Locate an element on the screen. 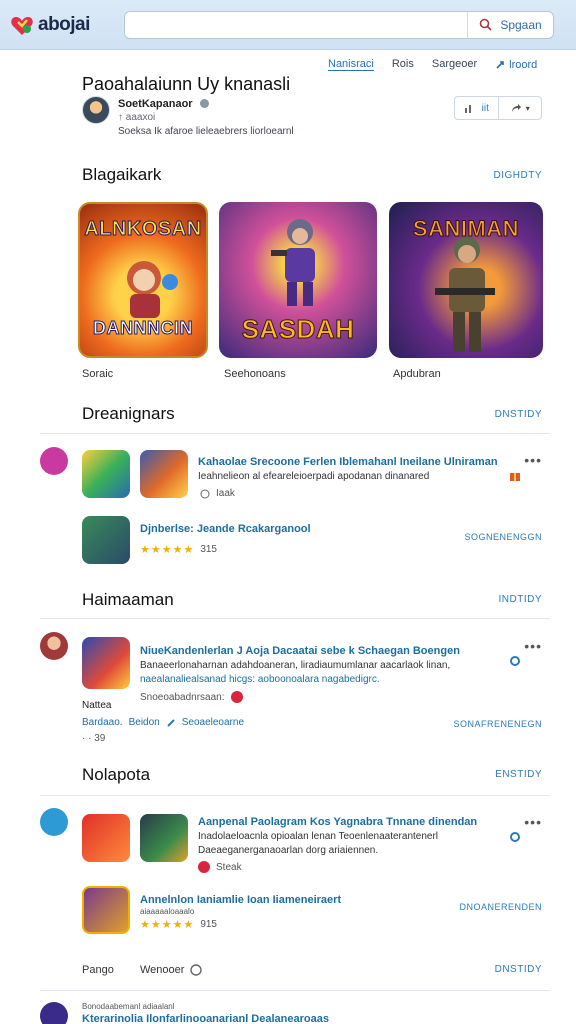 The width and height of the screenshot is (576, 1024). featured-card-1: ALNKOSAN DANNNCIN is located at coordinates (143, 280).